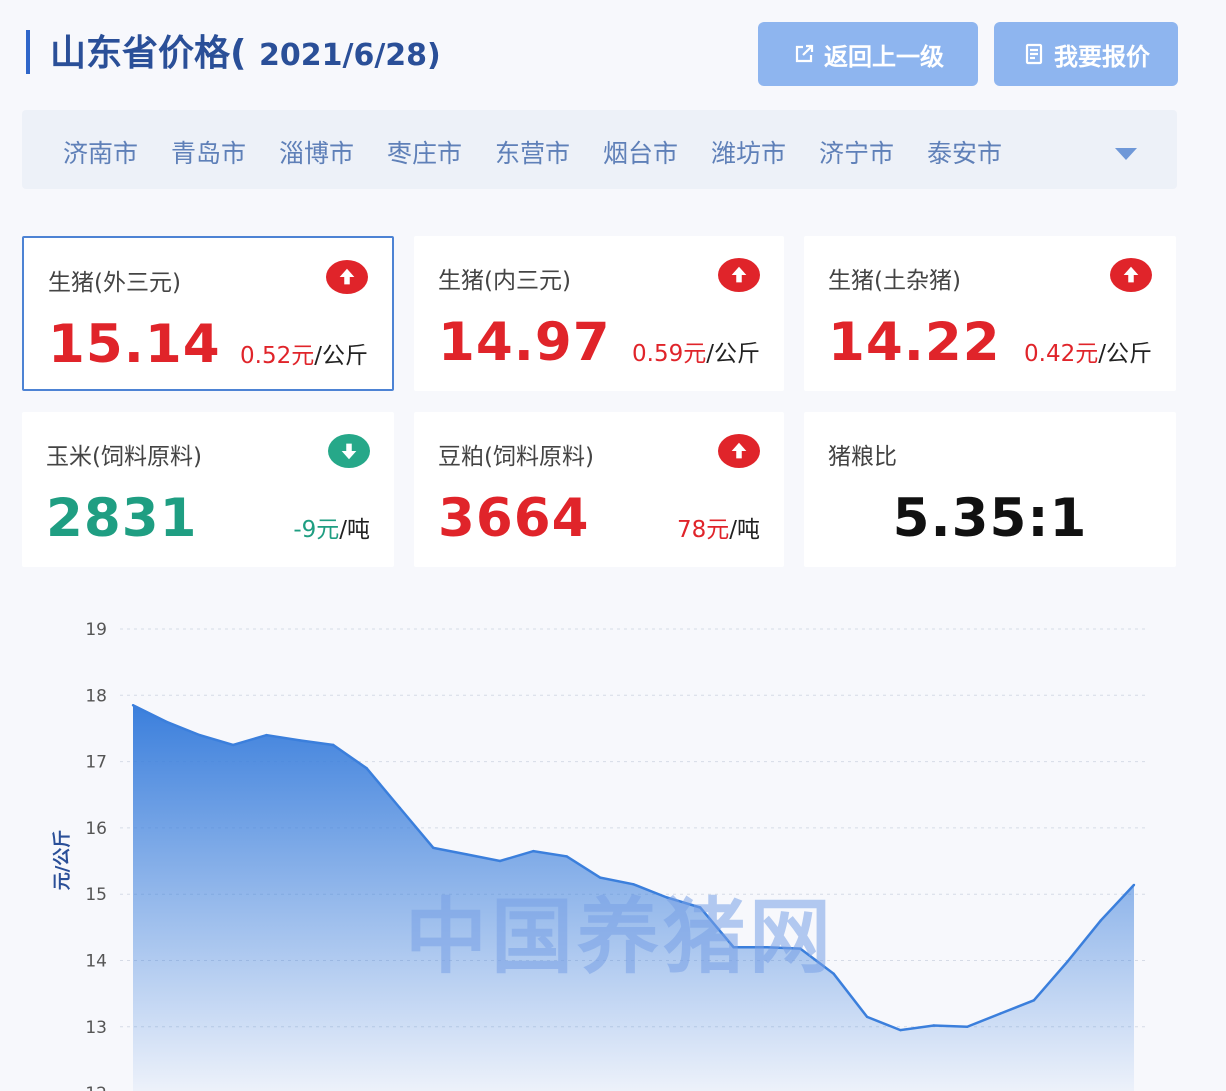 The height and width of the screenshot is (1091, 1226). I want to click on chart-ytick-label: 13, so click(96, 1028).